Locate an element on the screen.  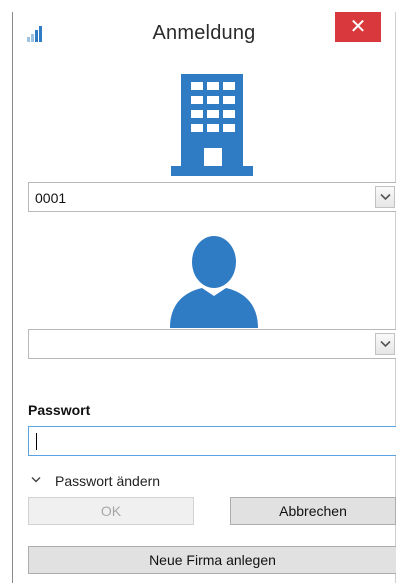
company-select-value: 0001 is located at coordinates (51, 198).